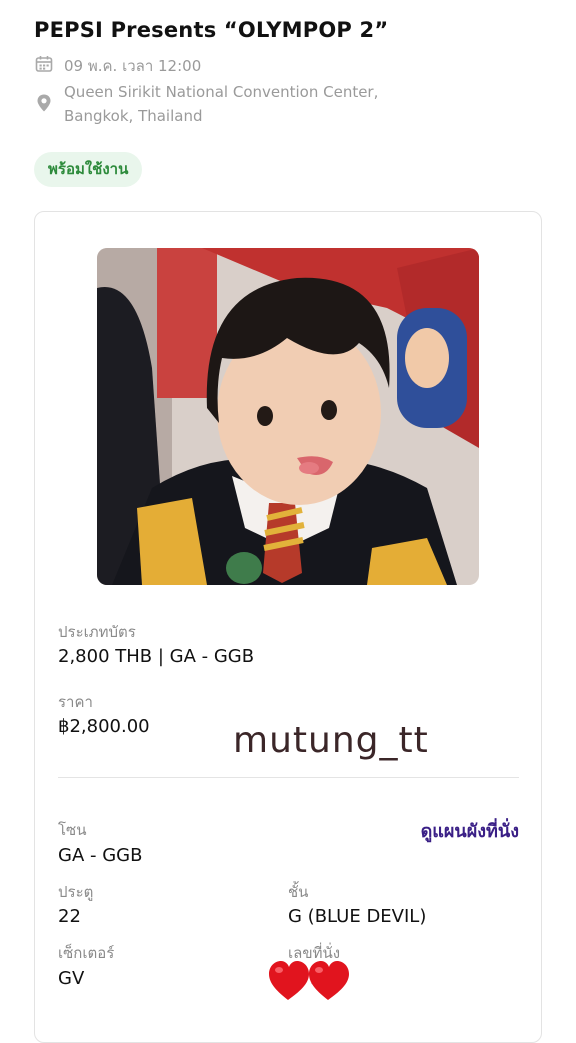 The width and height of the screenshot is (576, 1043). What do you see at coordinates (211, 30) in the screenshot?
I see `event-title: PEPSI Presents “OLYMPOP 2”` at bounding box center [211, 30].